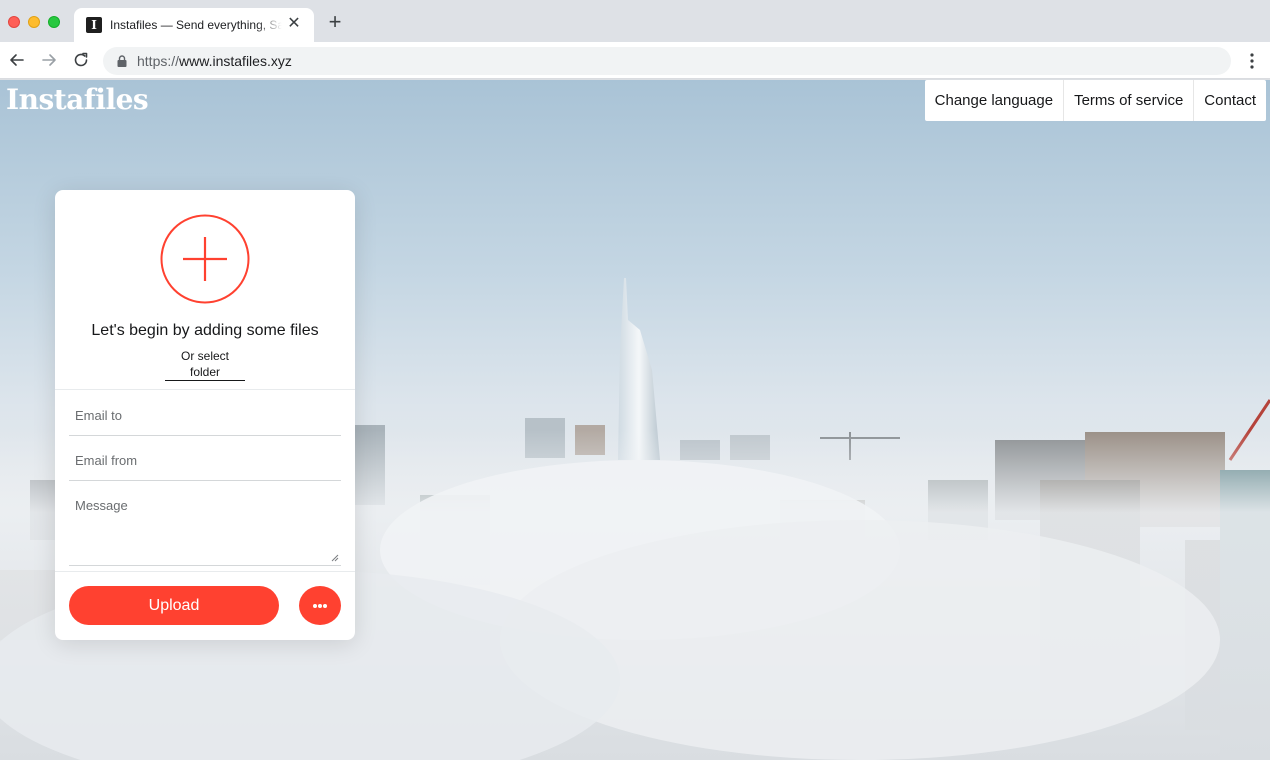  I want to click on nav-change-language: Change language, so click(994, 100).